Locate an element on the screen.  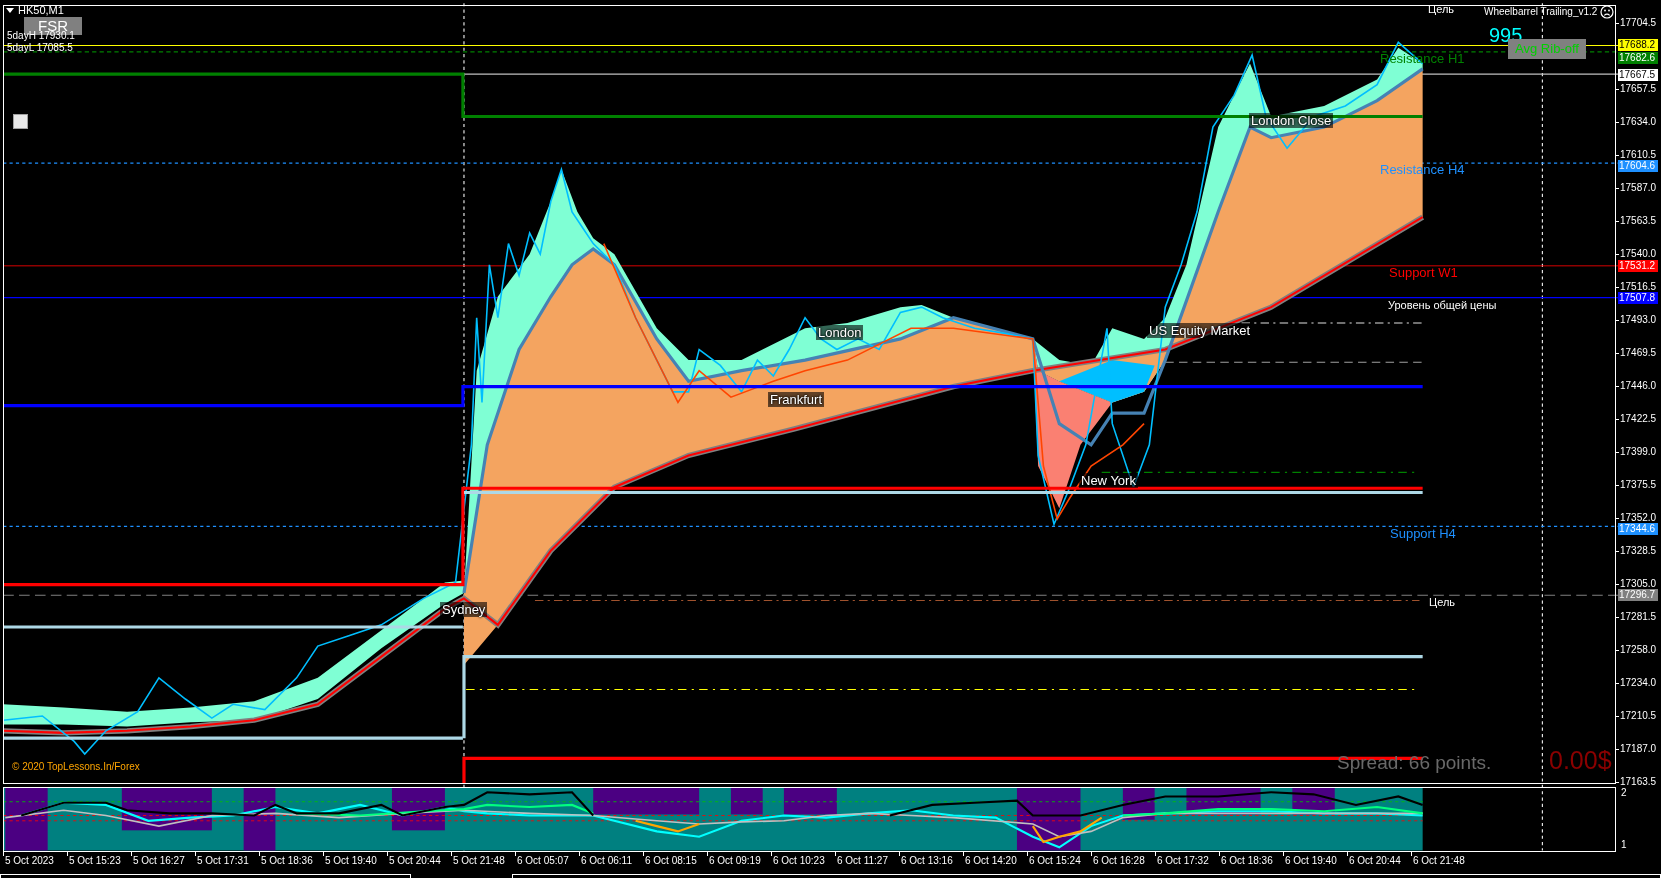
time-axis-label: 6 Oct 17:32 is located at coordinates (1183, 861).